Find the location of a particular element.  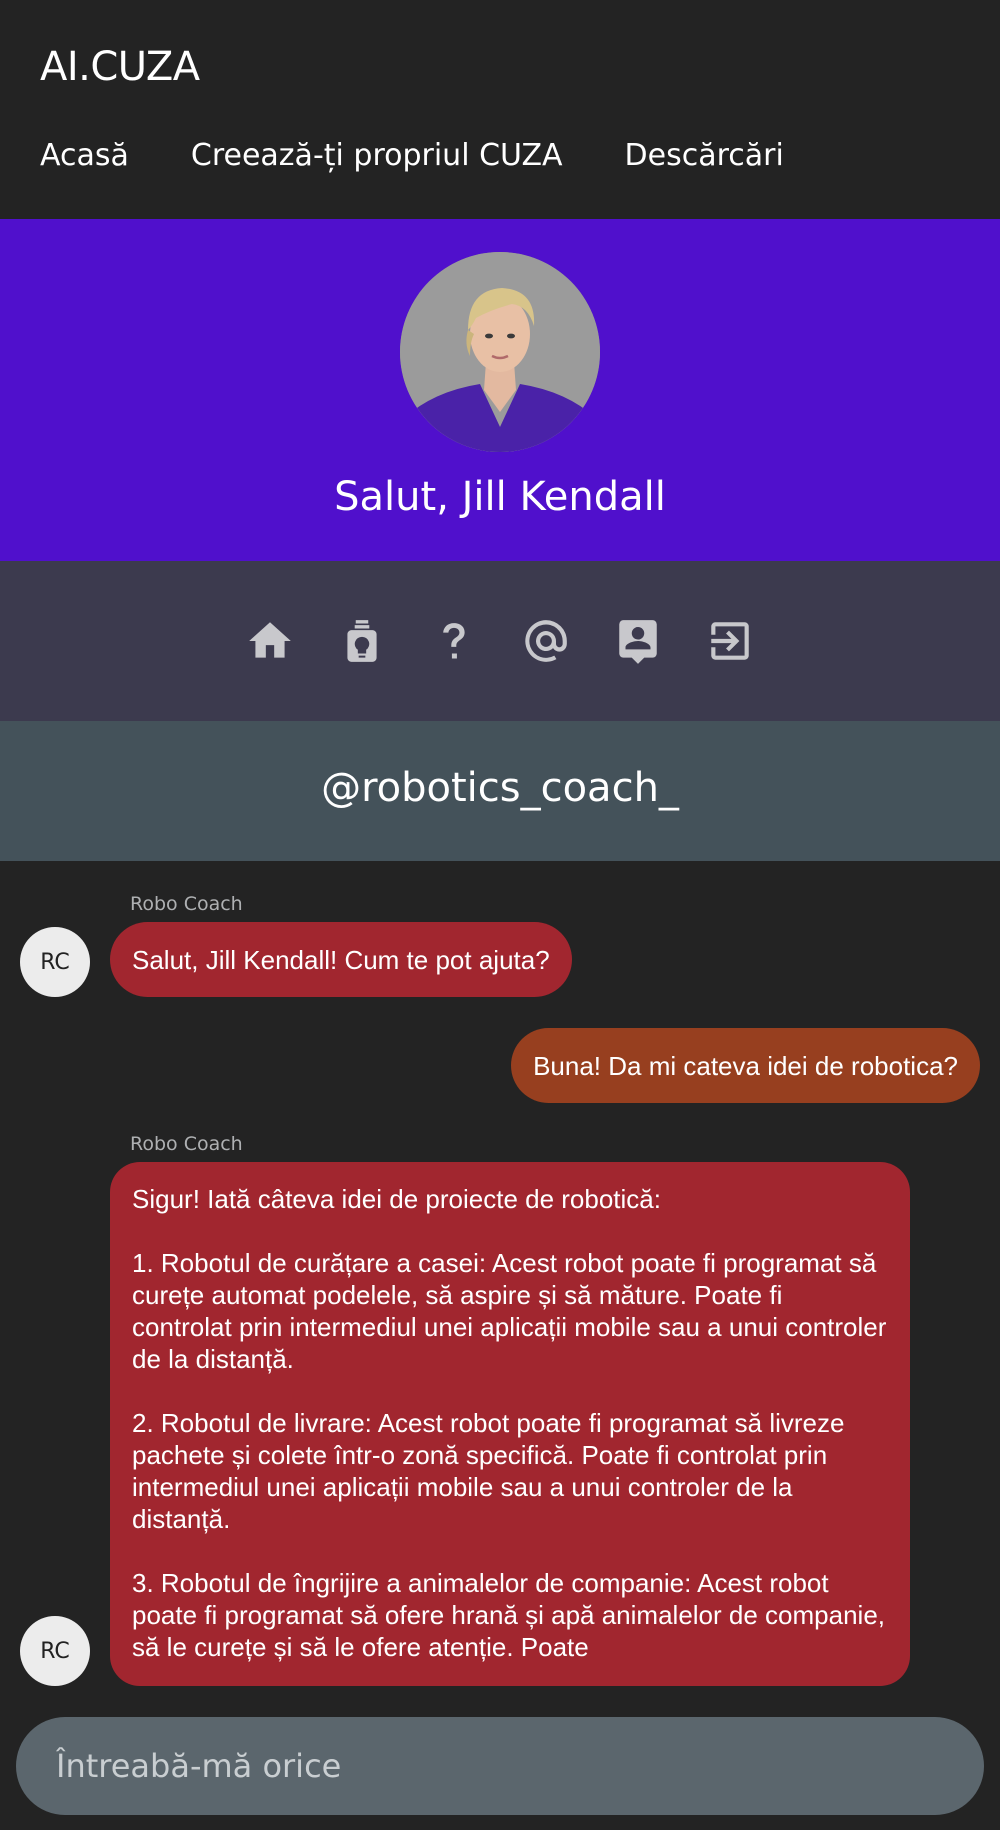

bot-handle-banner: @robotics_coach_ is located at coordinates (500, 791).